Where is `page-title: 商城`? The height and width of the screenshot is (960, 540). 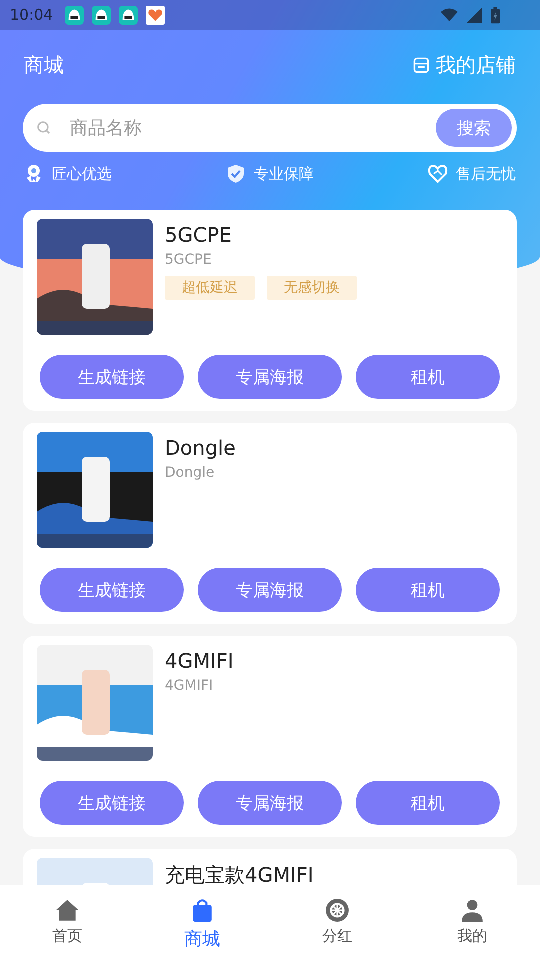 page-title: 商城 is located at coordinates (44, 65).